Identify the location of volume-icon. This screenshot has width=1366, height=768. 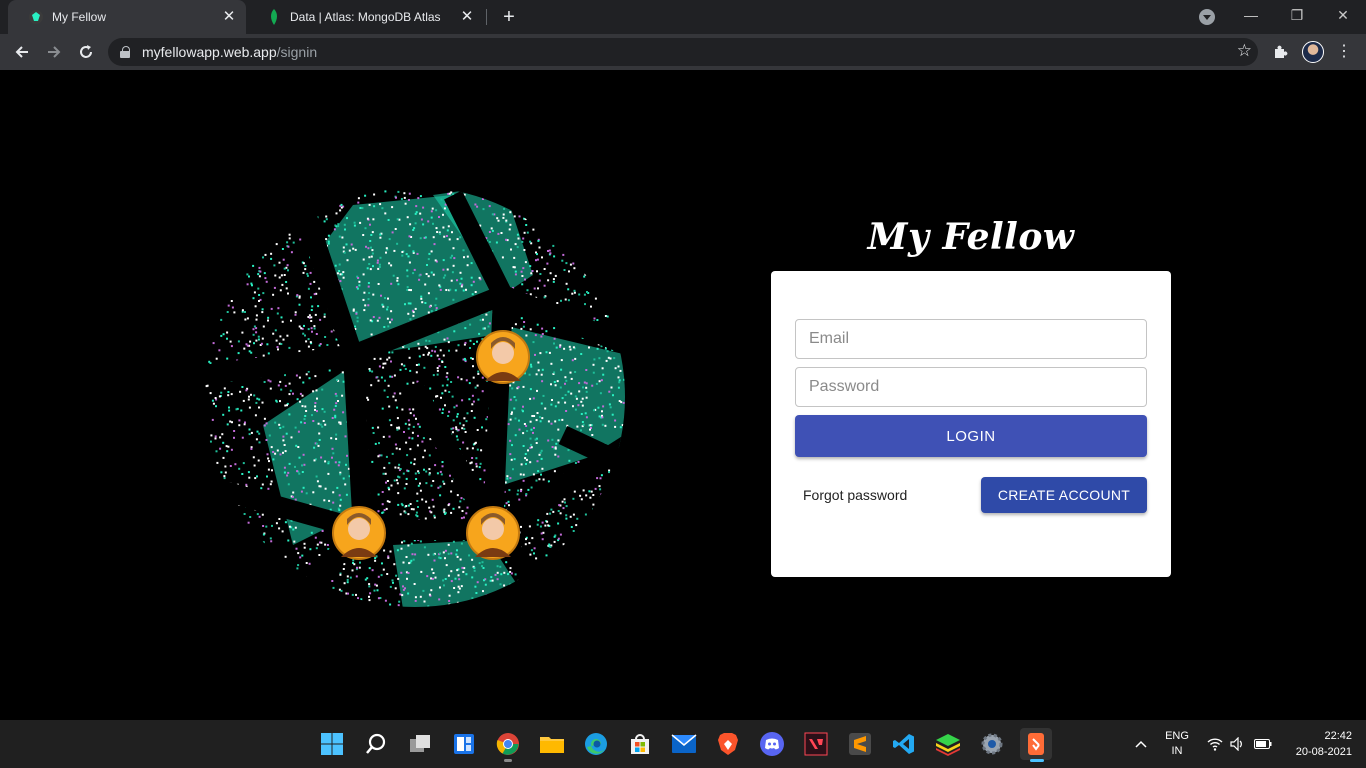
(1238, 744).